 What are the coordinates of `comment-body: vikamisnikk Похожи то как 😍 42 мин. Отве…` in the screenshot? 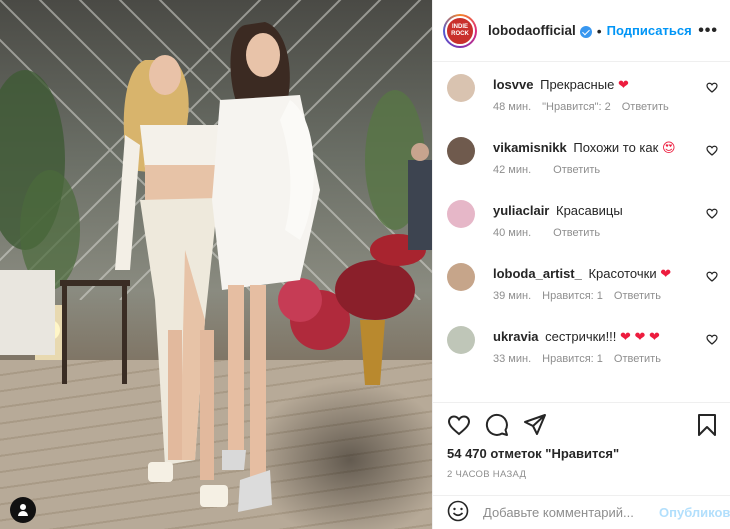 It's located at (599, 156).